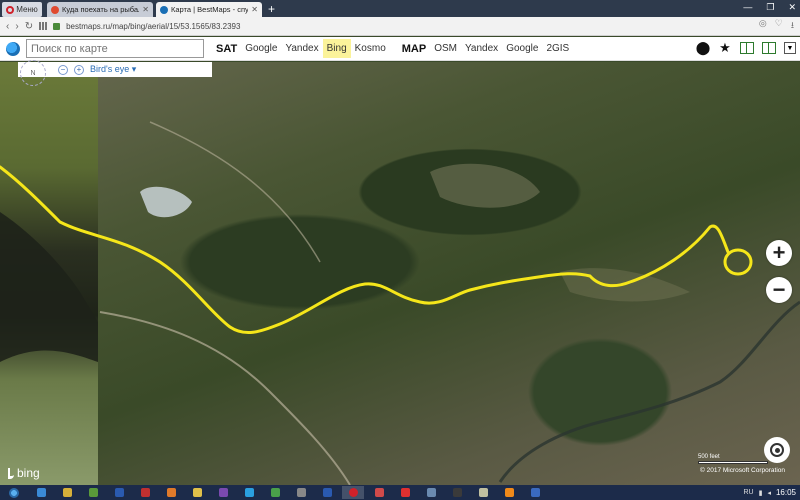  I want to click on snapshot-icon: ◎, so click(763, 26).